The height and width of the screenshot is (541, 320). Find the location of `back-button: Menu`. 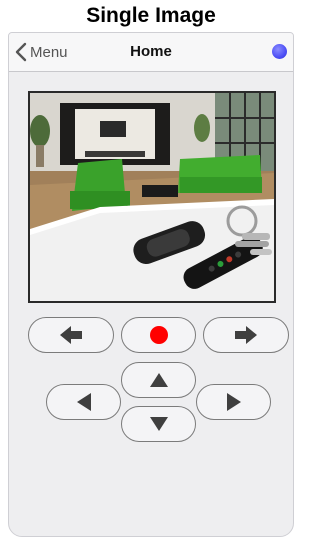

back-button: Menu is located at coordinates (41, 52).